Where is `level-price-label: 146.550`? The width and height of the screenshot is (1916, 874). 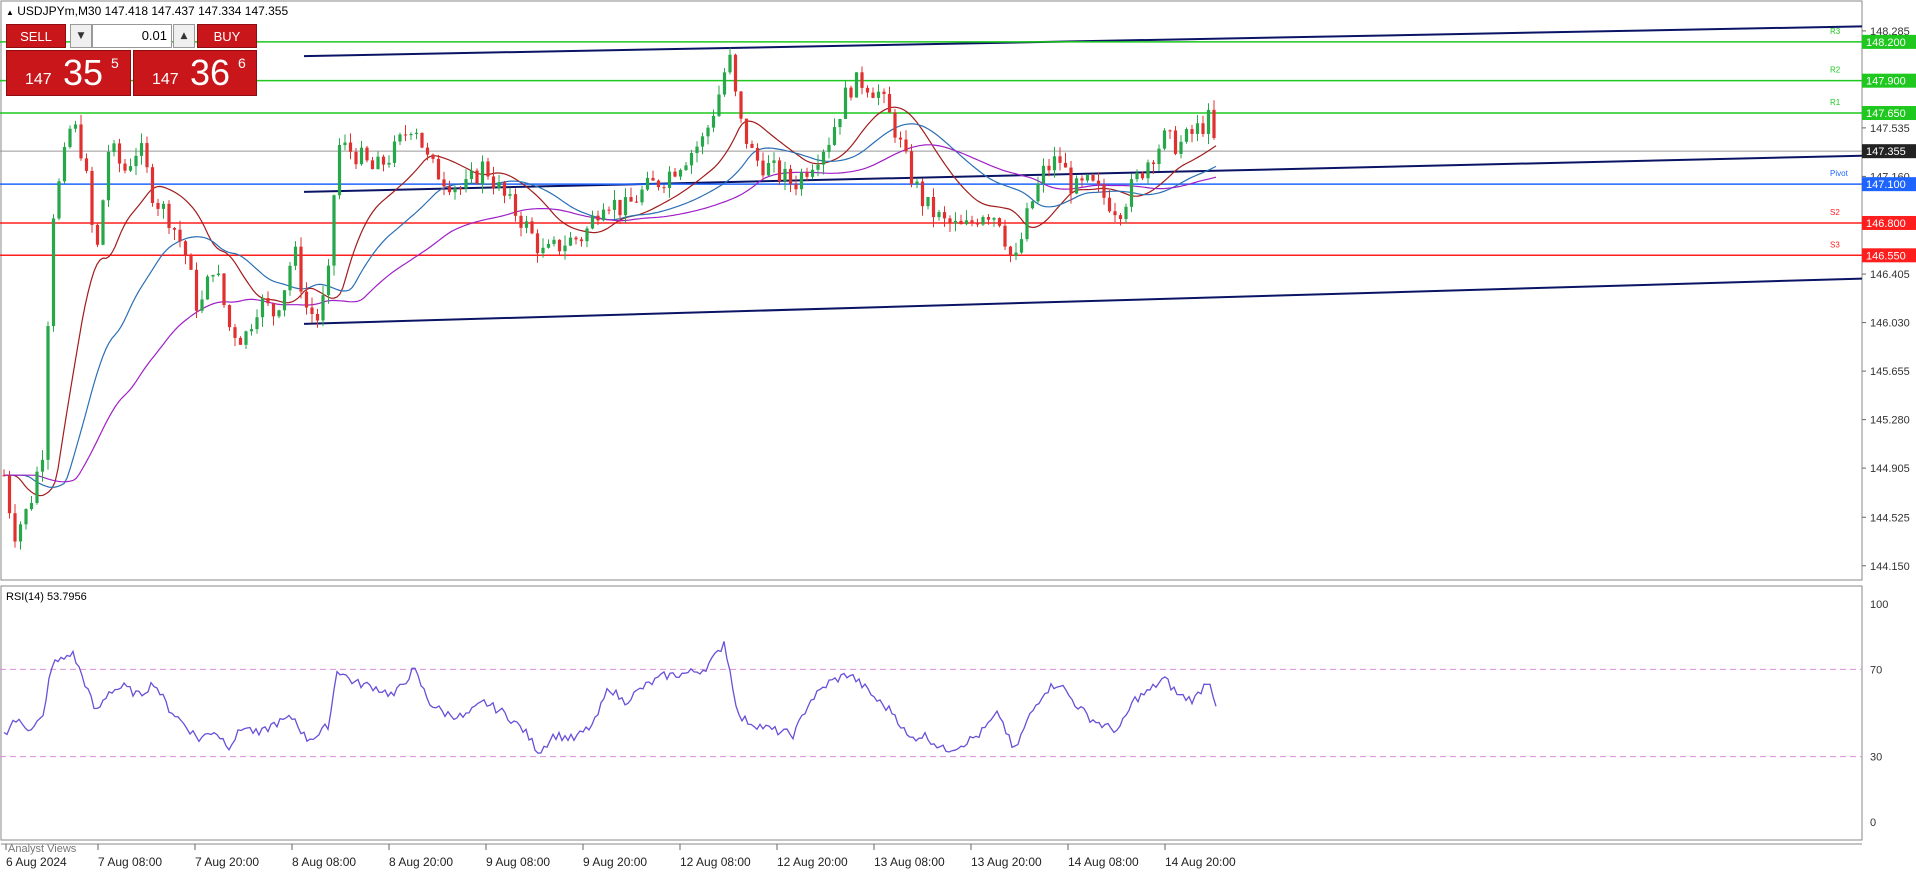
level-price-label: 146.550 is located at coordinates (1886, 256).